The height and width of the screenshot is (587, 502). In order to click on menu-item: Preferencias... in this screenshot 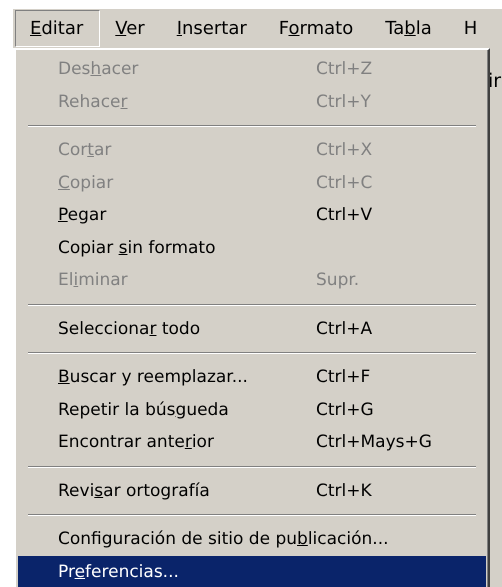, I will do `click(252, 571)`.